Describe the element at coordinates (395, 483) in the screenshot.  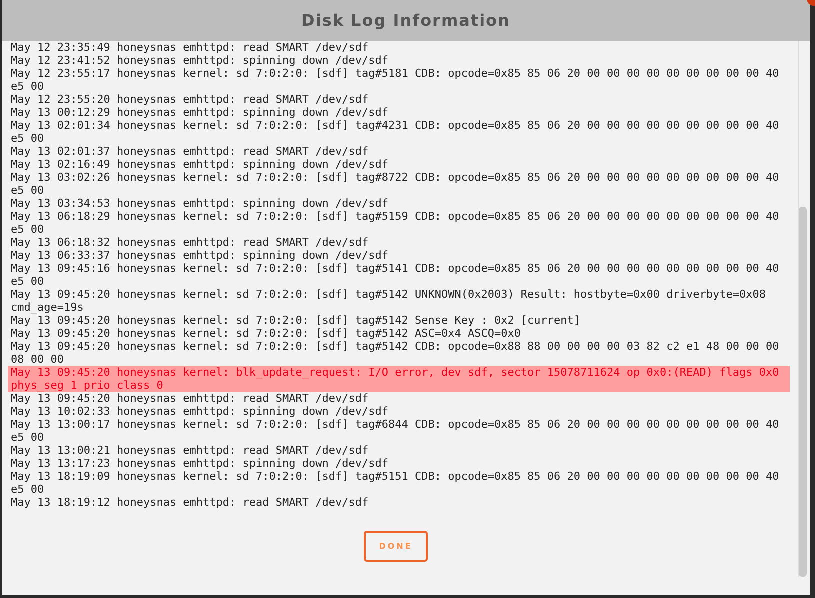
I see `log-line: May 13 18:19:09 honeysnas kernel: sd 7:0:2:0: [sdf] tag#5151 CDB: opcode=0x85 85 06 20 00 00 00 00 00 00 00 00 00 40 e5 00` at that location.